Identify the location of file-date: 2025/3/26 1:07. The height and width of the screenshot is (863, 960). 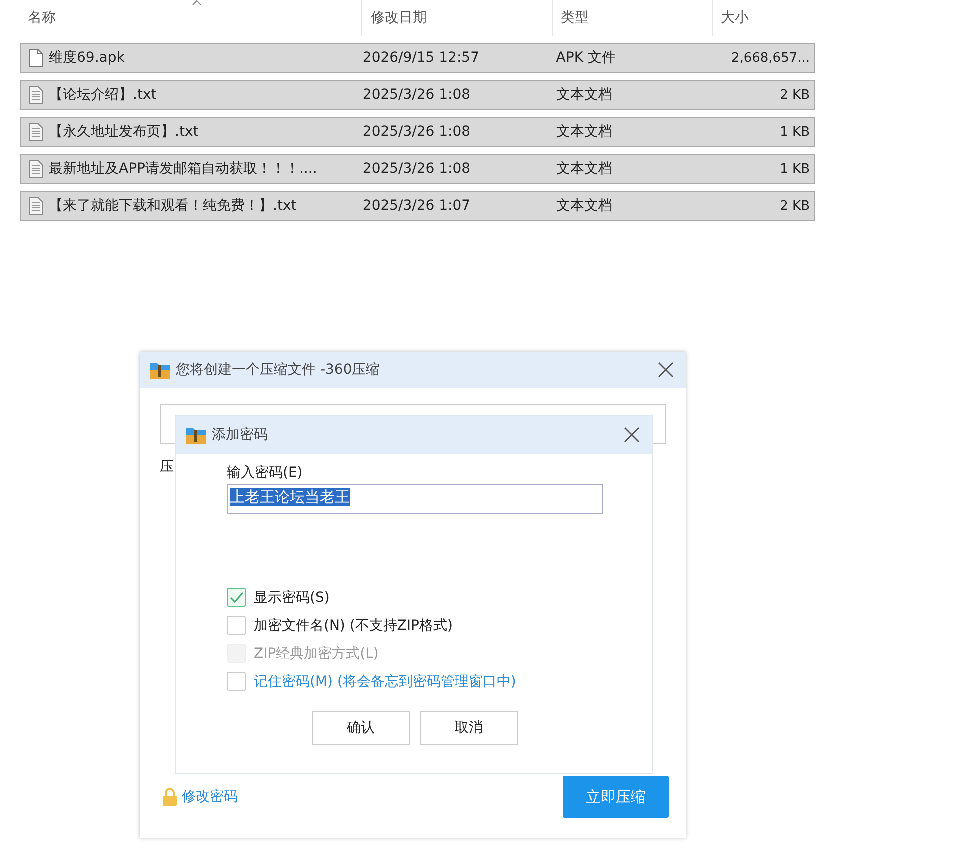
(417, 206).